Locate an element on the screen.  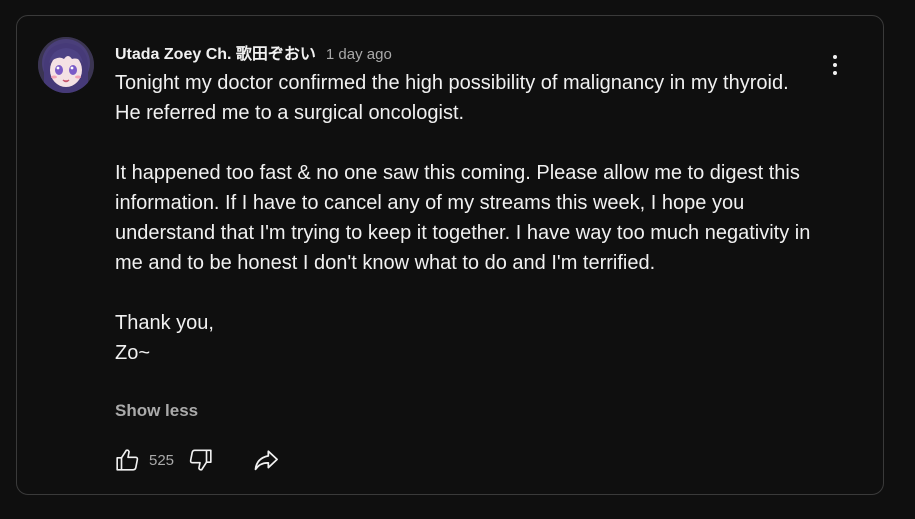
show-less-button: Show less is located at coordinates (156, 411).